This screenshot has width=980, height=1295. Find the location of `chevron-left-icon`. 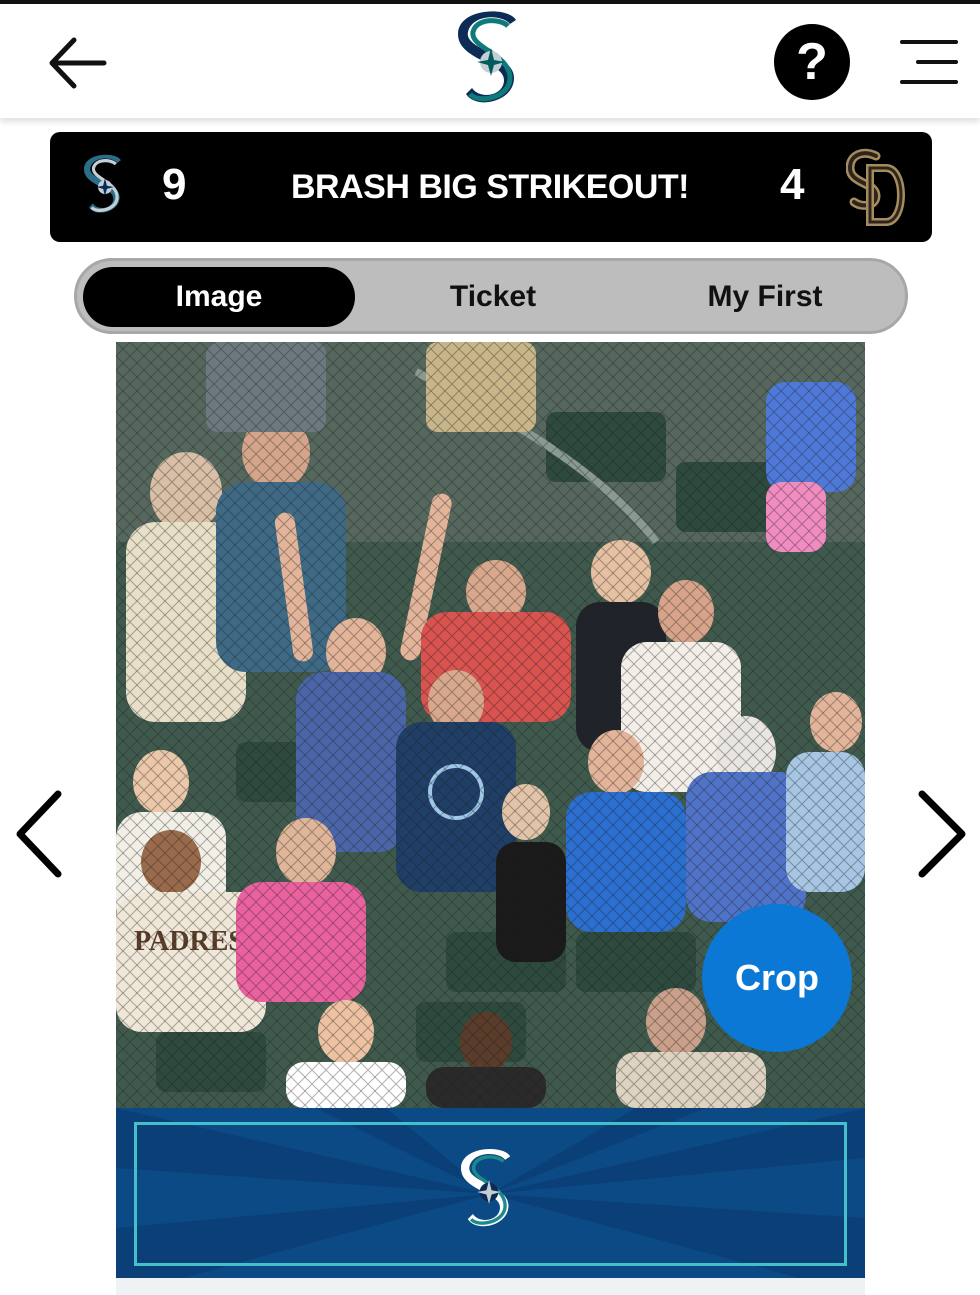

chevron-left-icon is located at coordinates (39, 834).